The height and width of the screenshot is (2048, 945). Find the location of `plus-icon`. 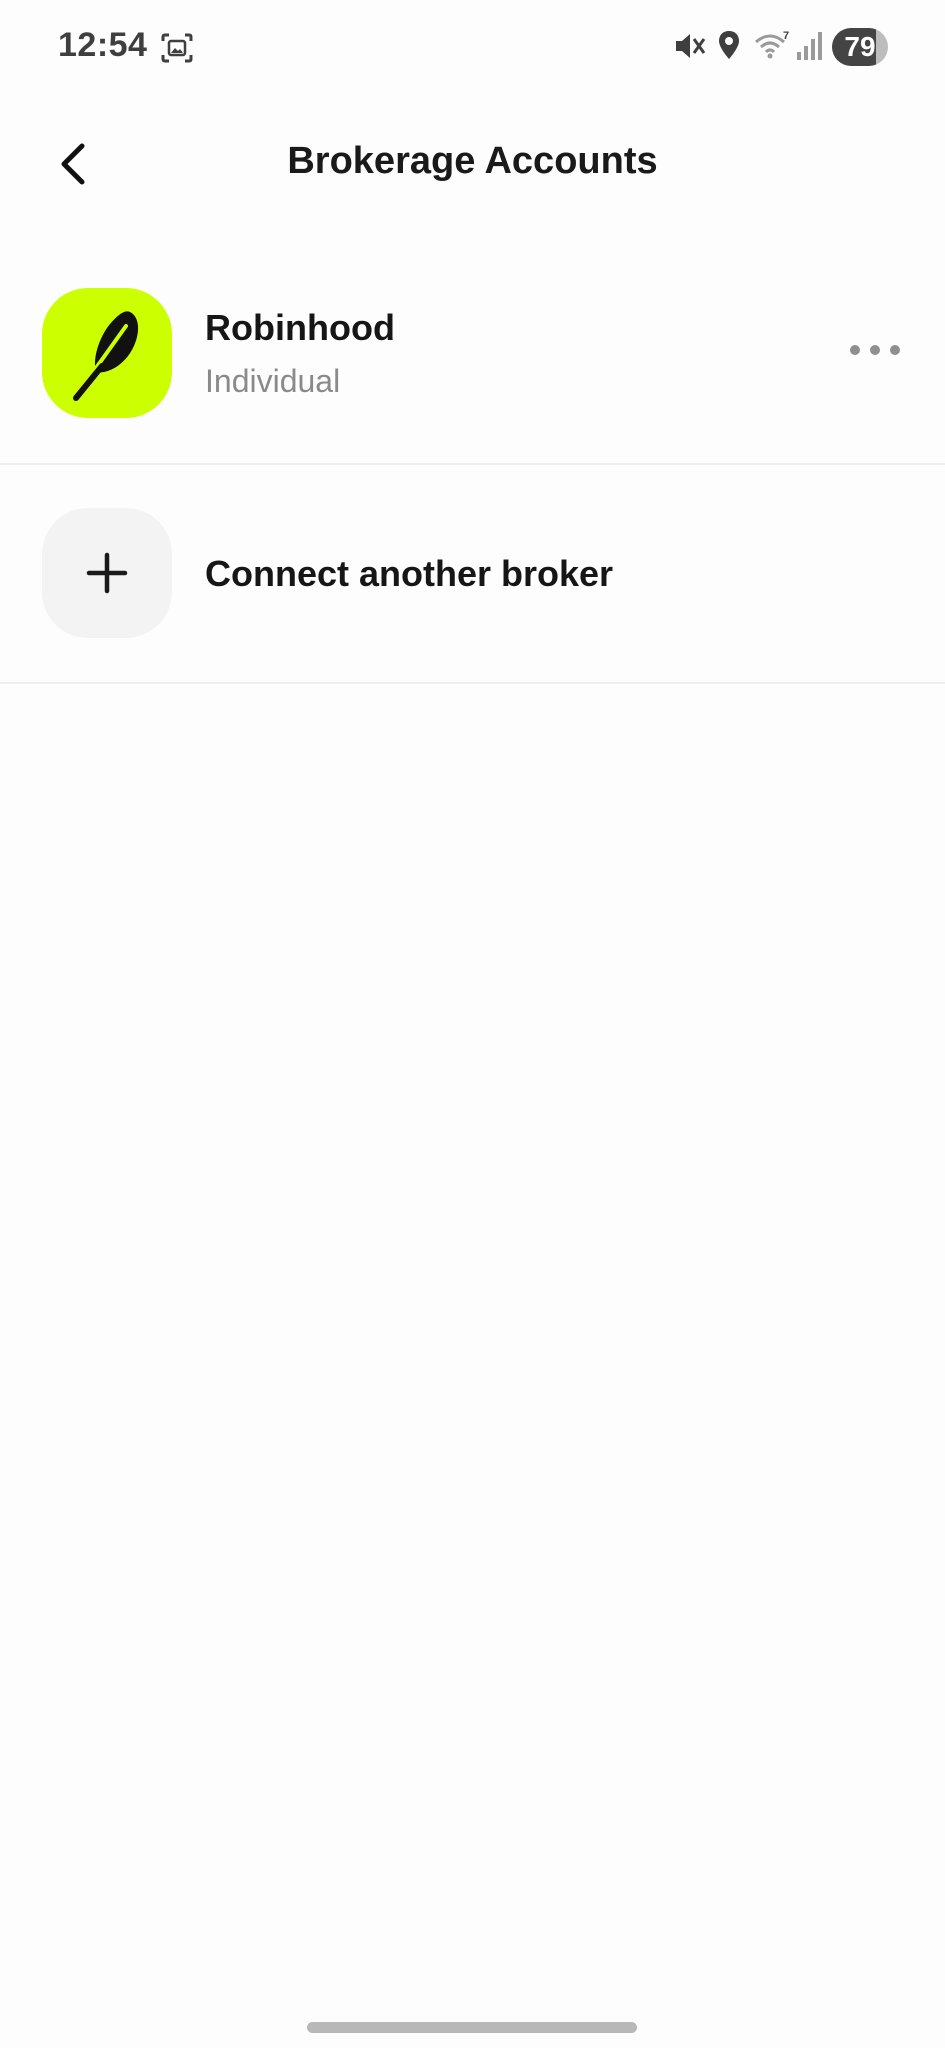

plus-icon is located at coordinates (107, 573).